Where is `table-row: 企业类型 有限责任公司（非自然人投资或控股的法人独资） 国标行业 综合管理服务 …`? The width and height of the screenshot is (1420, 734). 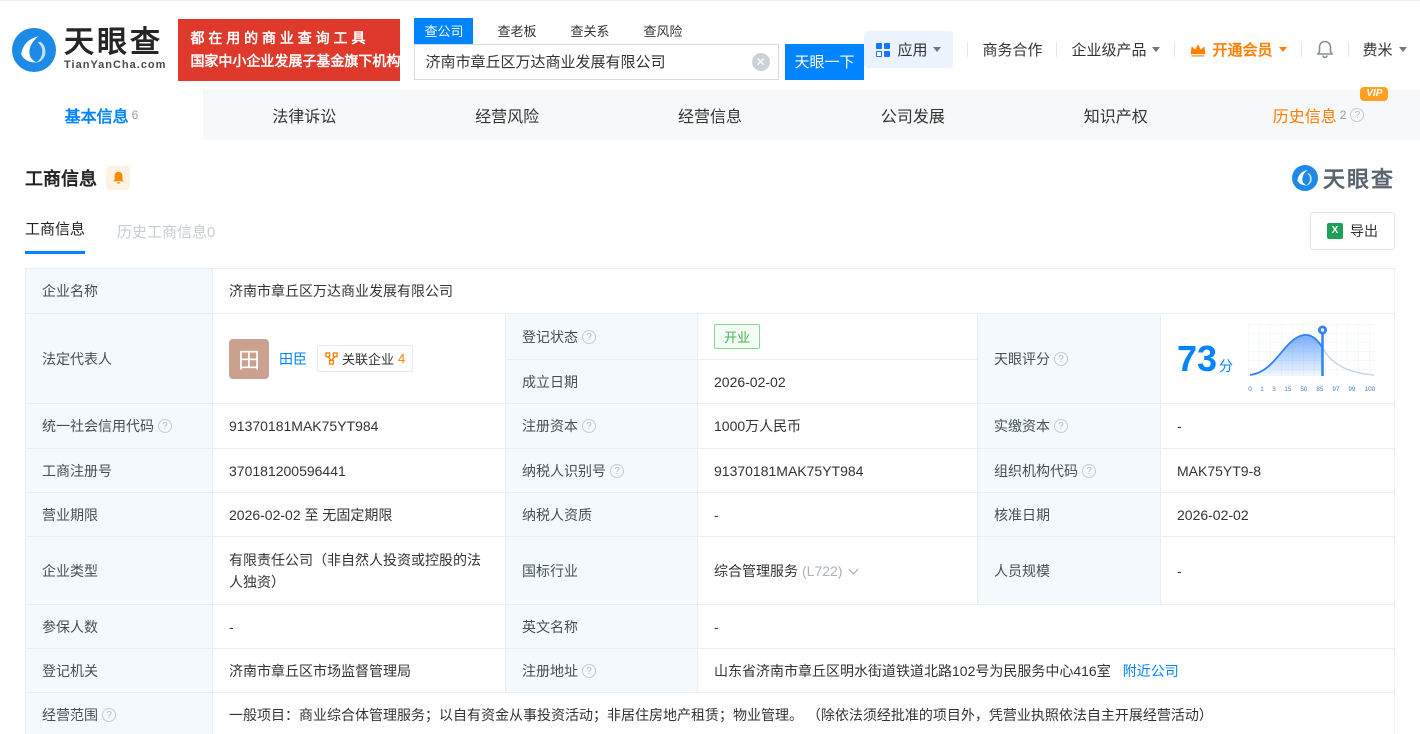 table-row: 企业类型 有限责任公司（非自然人投资或控股的法人独资） 国标行业 综合管理服务 … is located at coordinates (710, 571).